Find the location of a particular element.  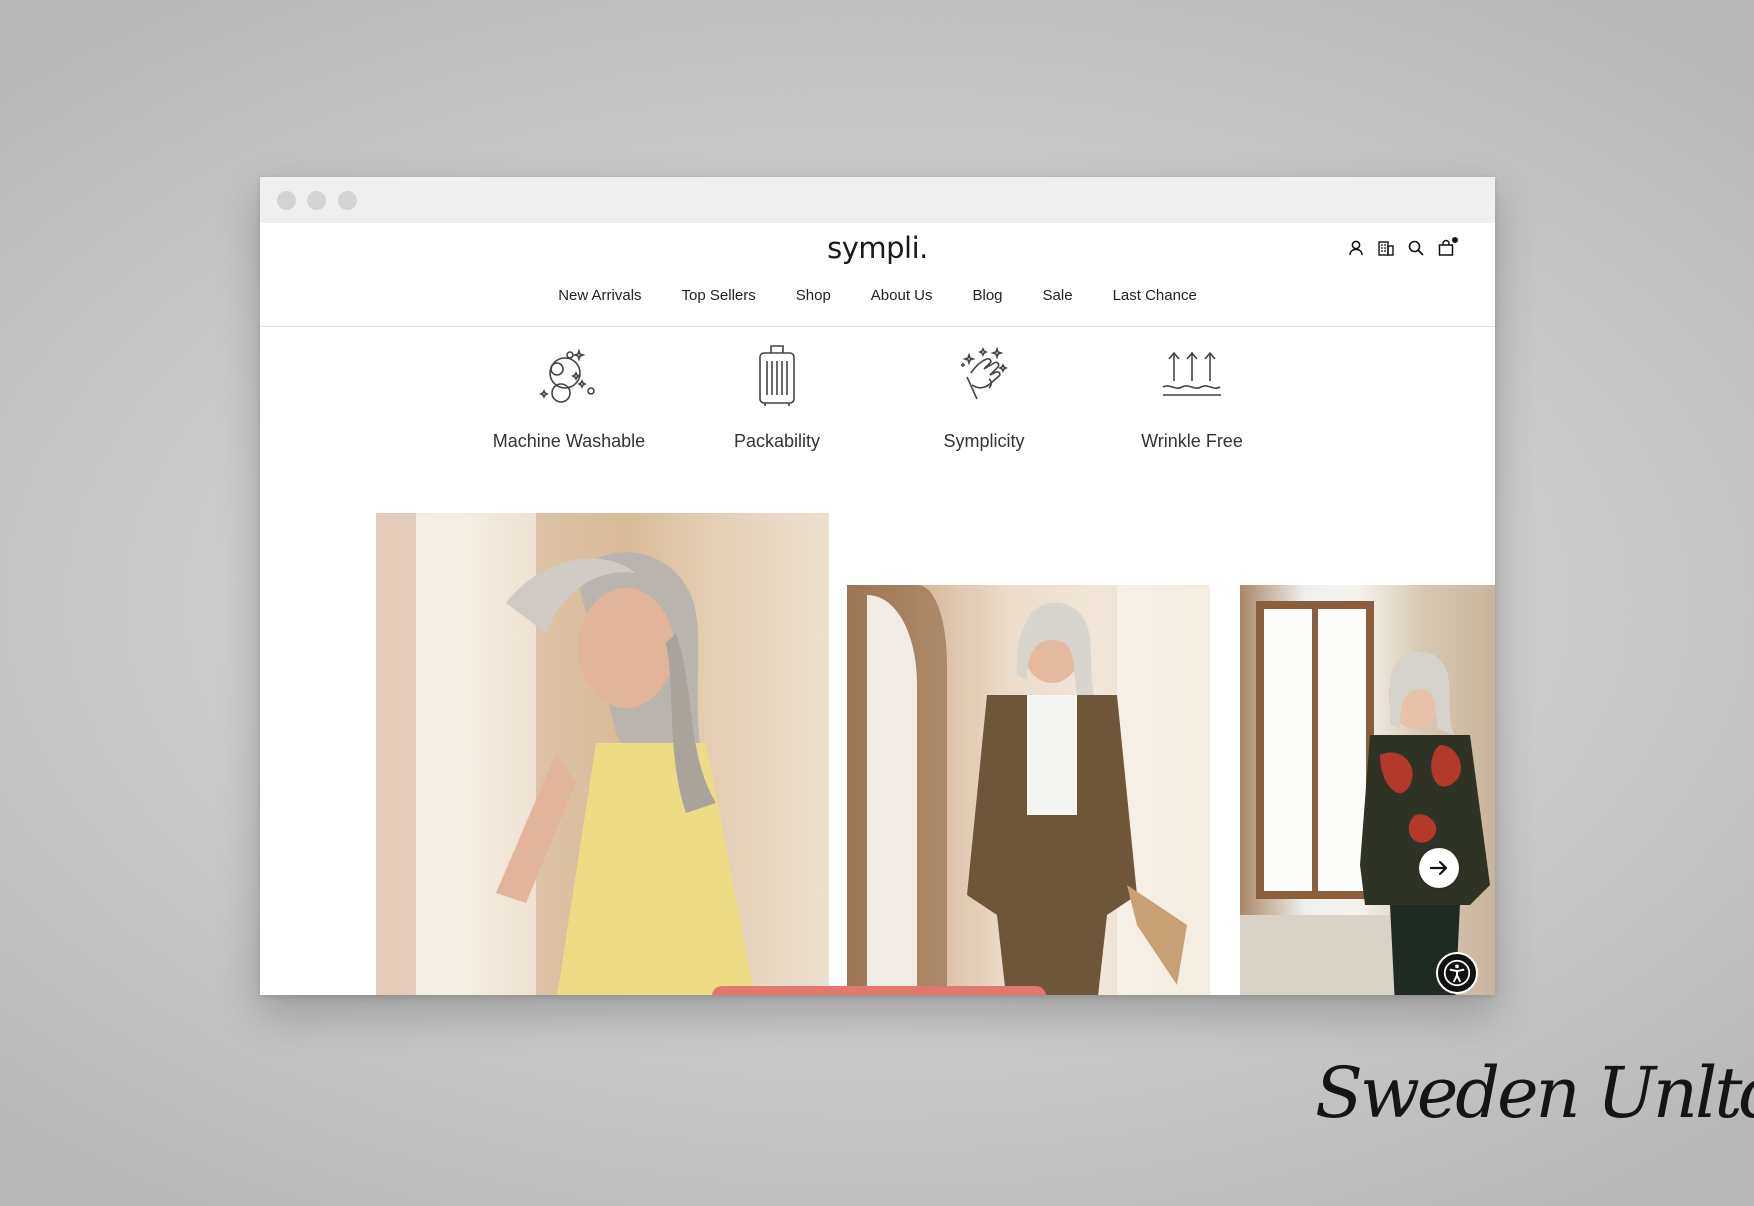

browser-titlebar is located at coordinates (877, 200).